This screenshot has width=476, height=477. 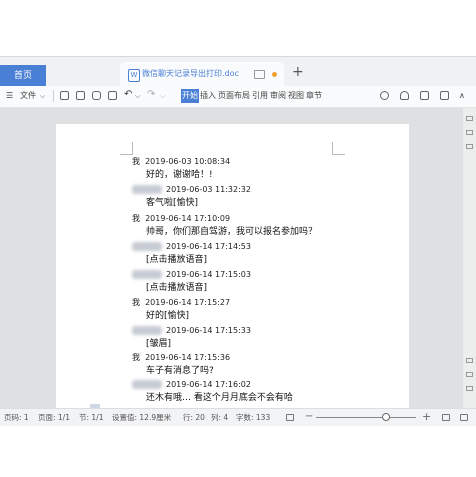 What do you see at coordinates (424, 95) in the screenshot?
I see `share-icon` at bounding box center [424, 95].